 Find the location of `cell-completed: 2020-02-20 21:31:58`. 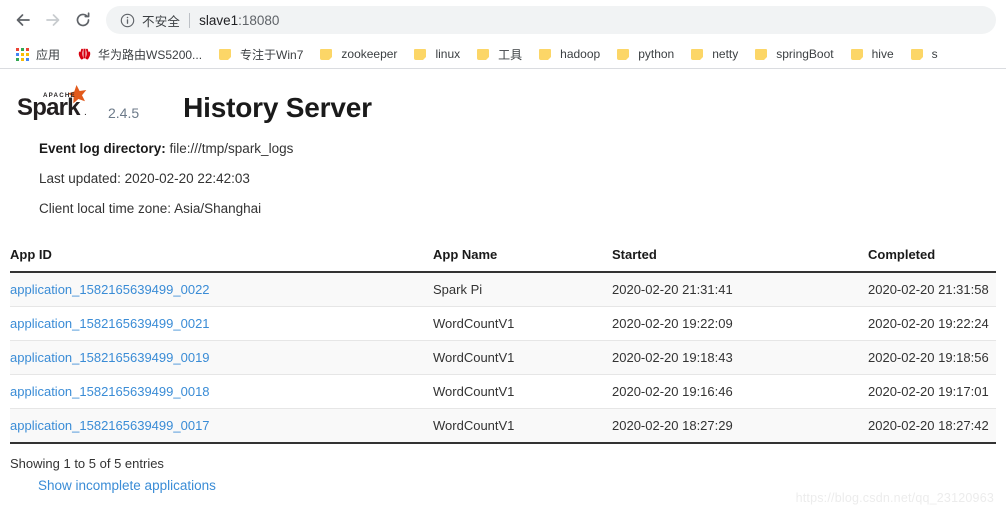

cell-completed: 2020-02-20 21:31:58 is located at coordinates (932, 289).